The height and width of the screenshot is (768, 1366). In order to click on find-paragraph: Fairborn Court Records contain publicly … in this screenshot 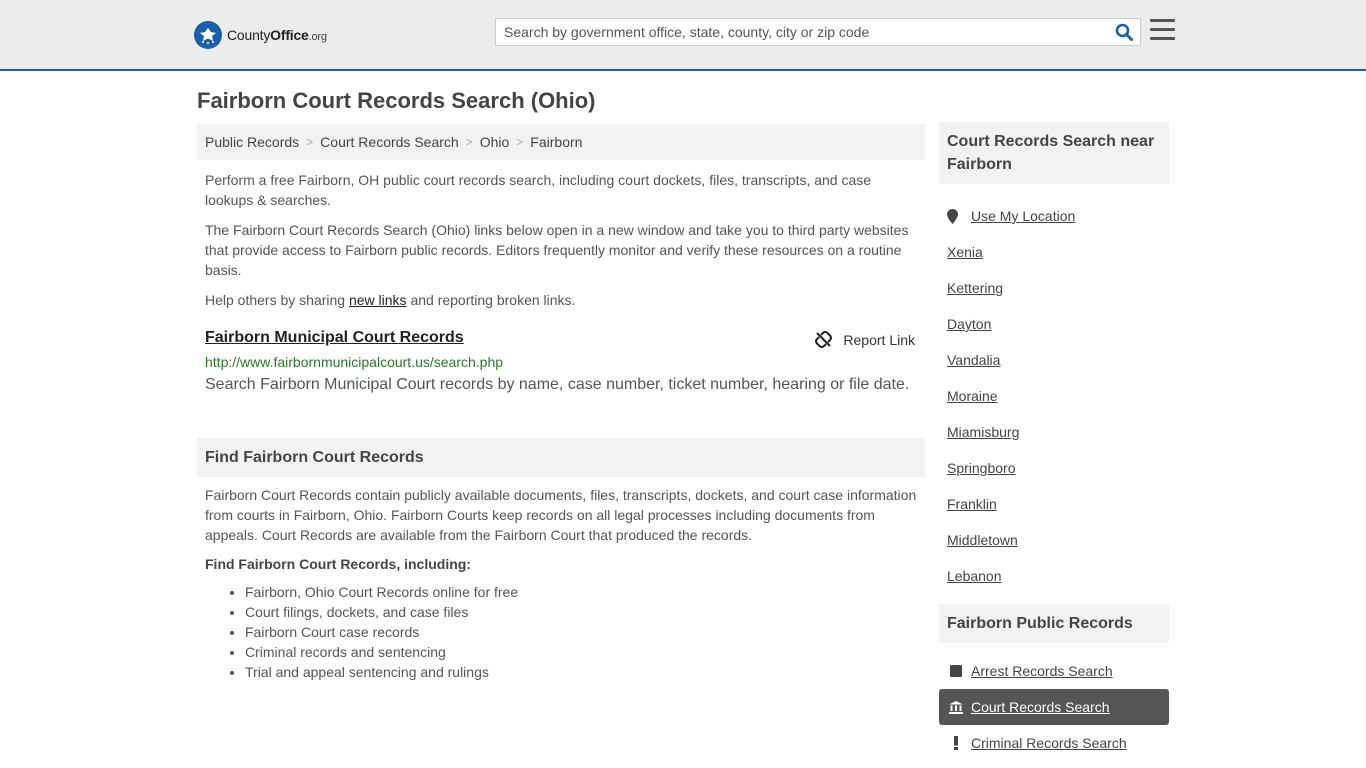, I will do `click(561, 515)`.